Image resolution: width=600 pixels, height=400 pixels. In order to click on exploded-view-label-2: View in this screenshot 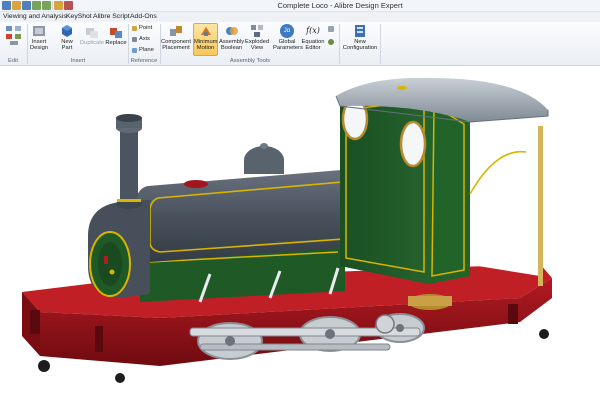, I will do `click(257, 48)`.